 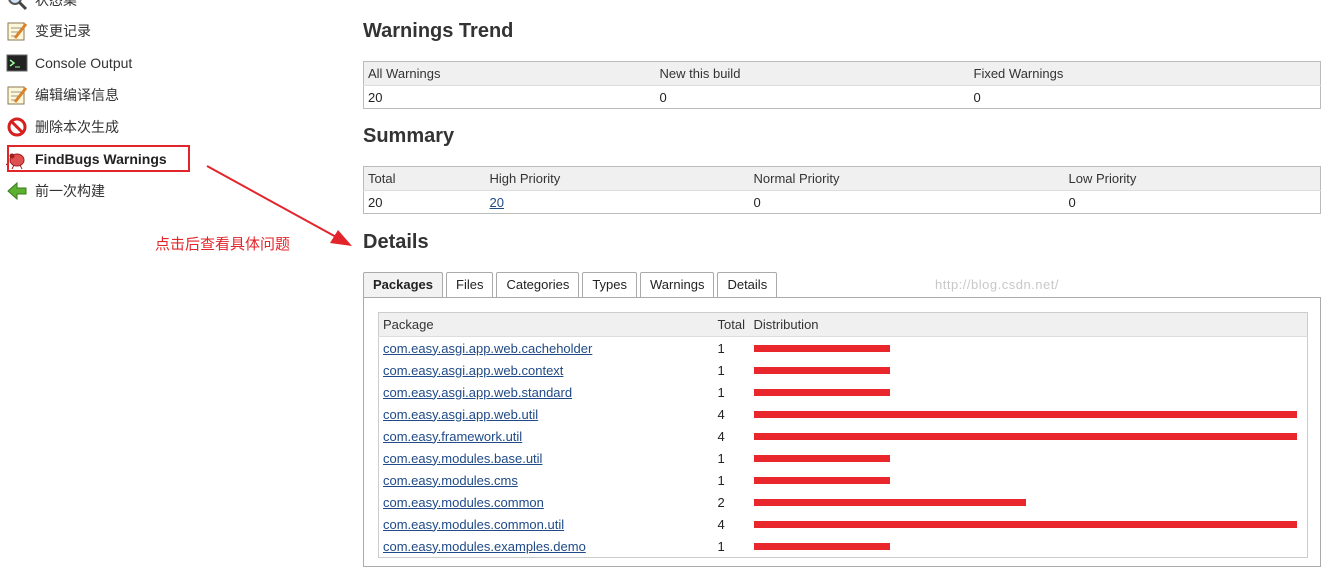 I want to click on details-heading: Details, so click(x=396, y=242).